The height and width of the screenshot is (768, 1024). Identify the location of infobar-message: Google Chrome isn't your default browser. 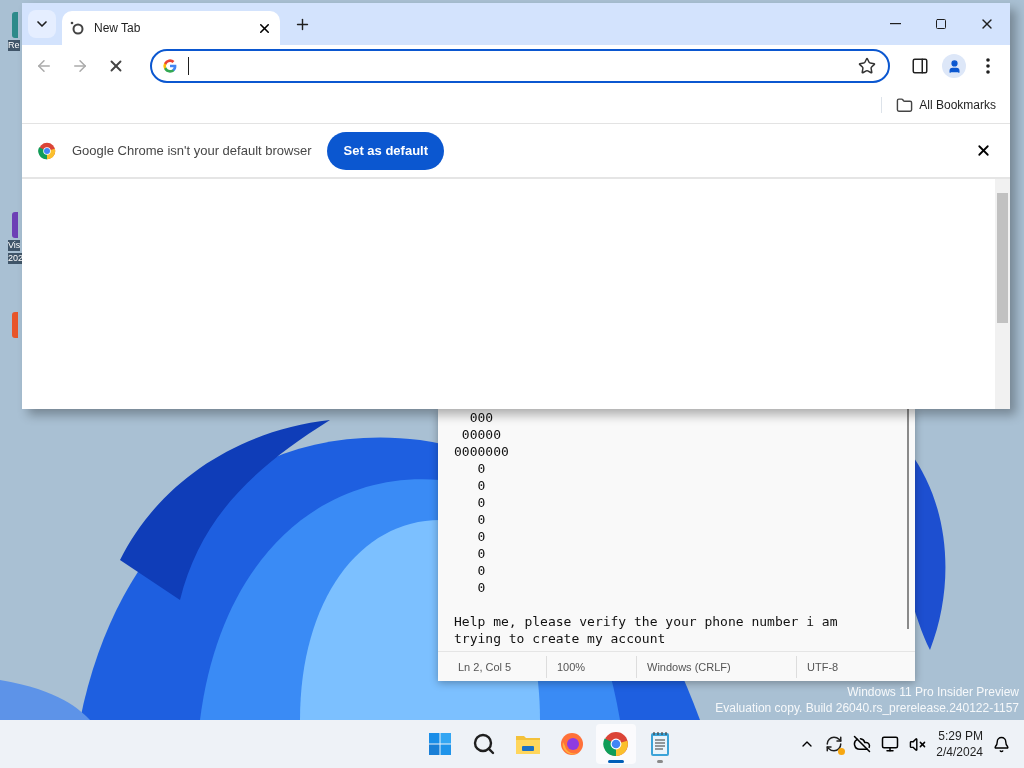
(192, 150).